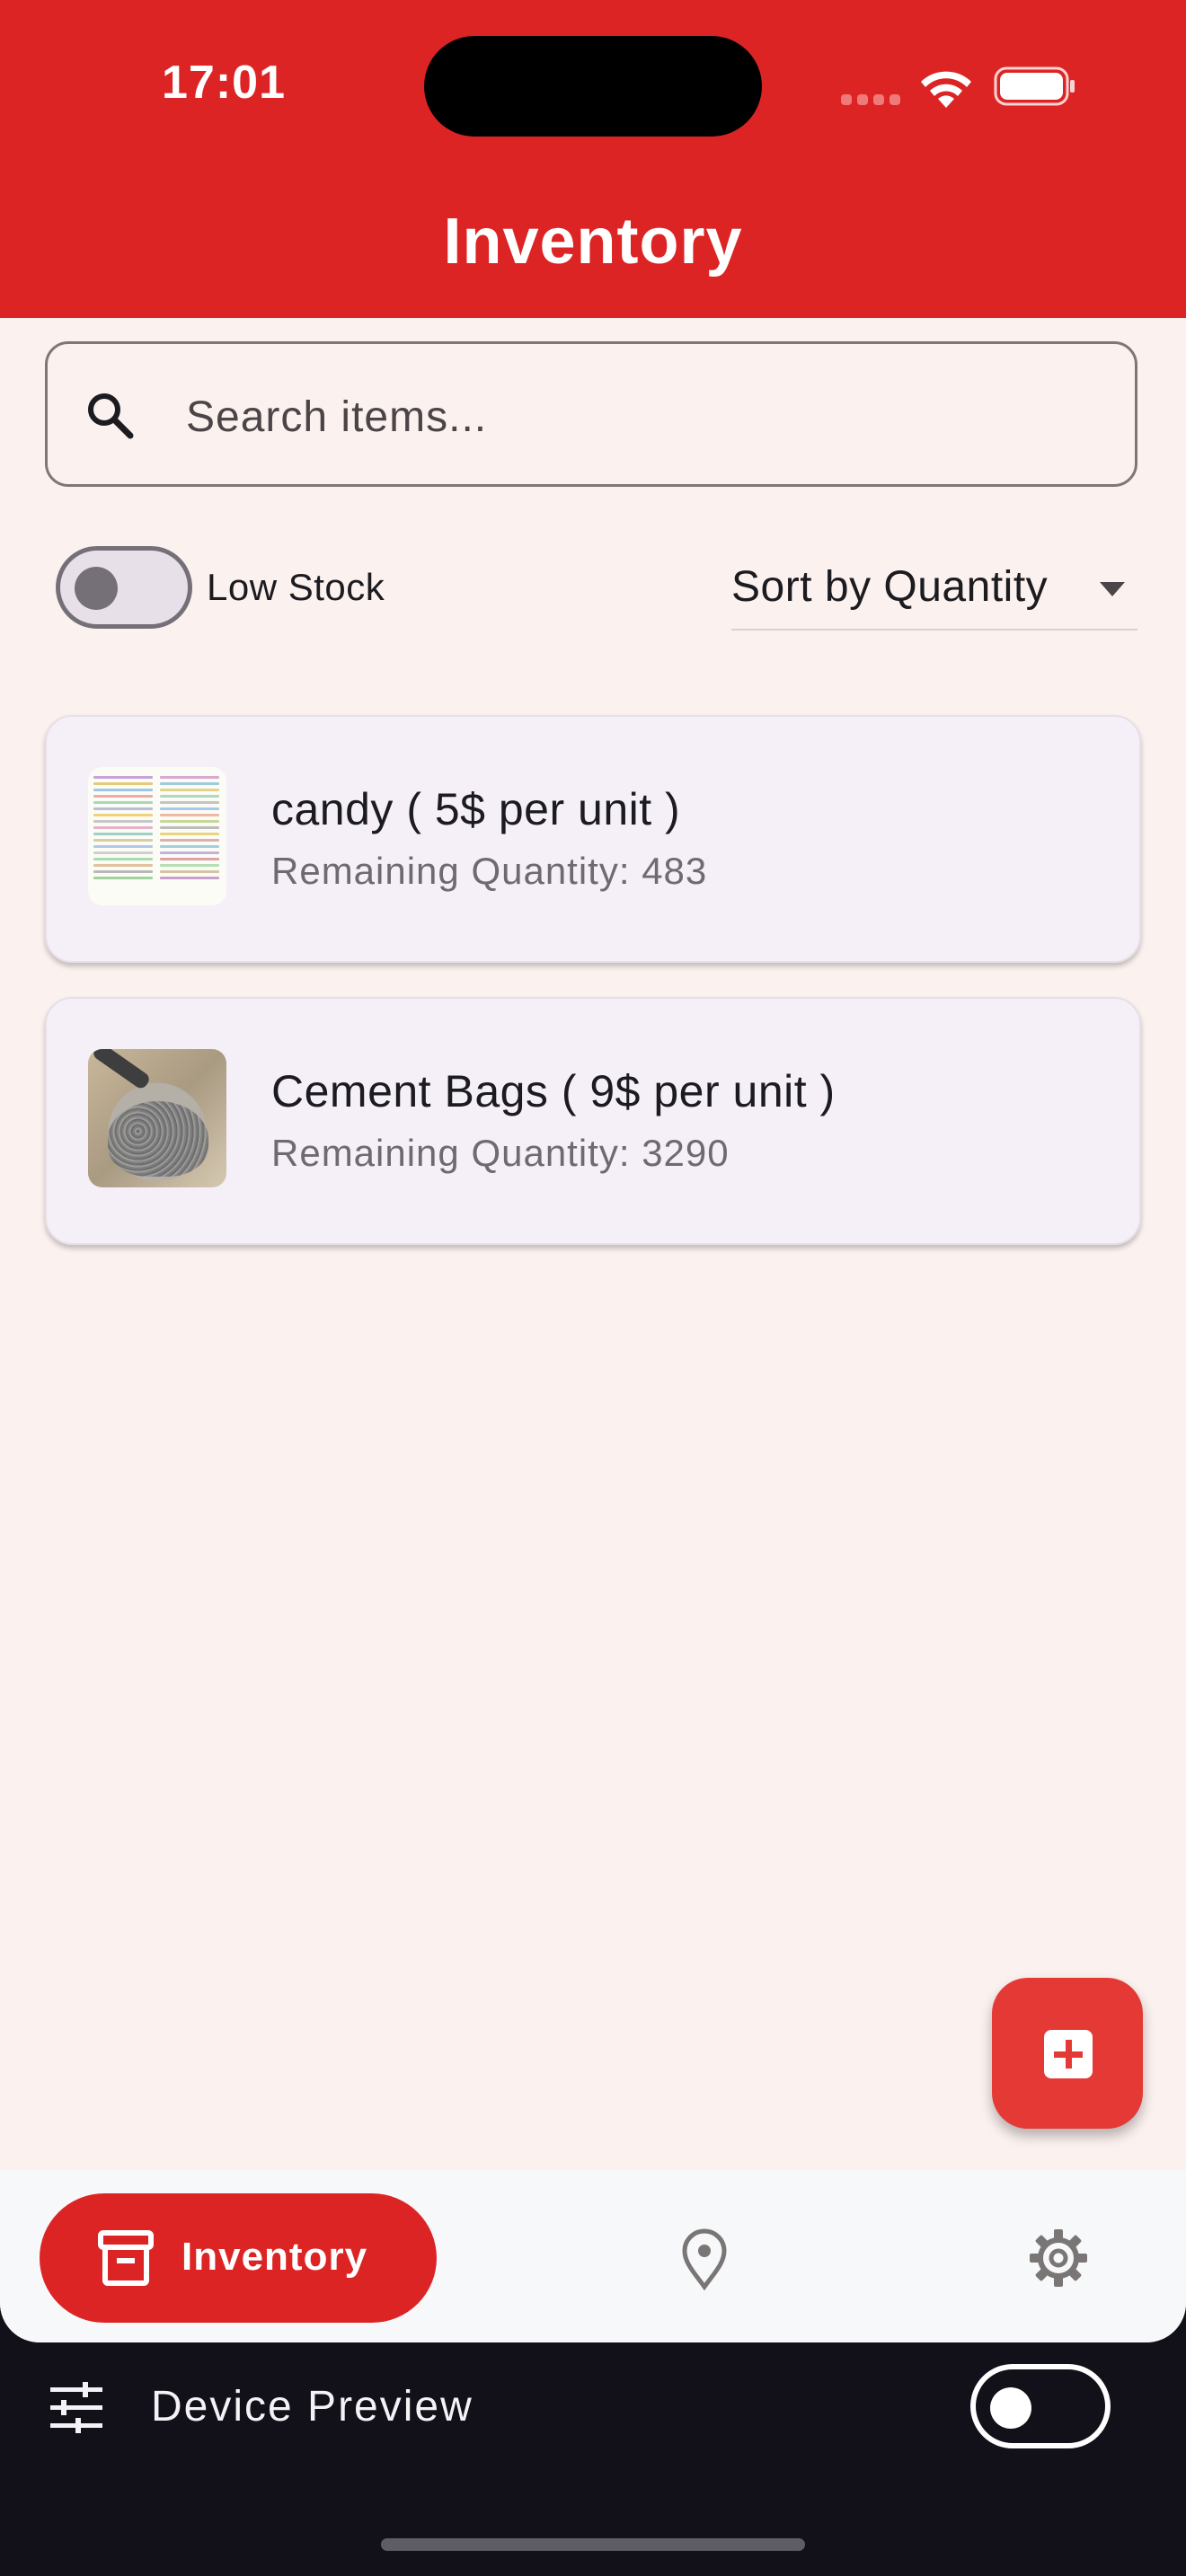 The image size is (1186, 2576). Describe the element at coordinates (635, 417) in the screenshot. I see `search-input` at that location.